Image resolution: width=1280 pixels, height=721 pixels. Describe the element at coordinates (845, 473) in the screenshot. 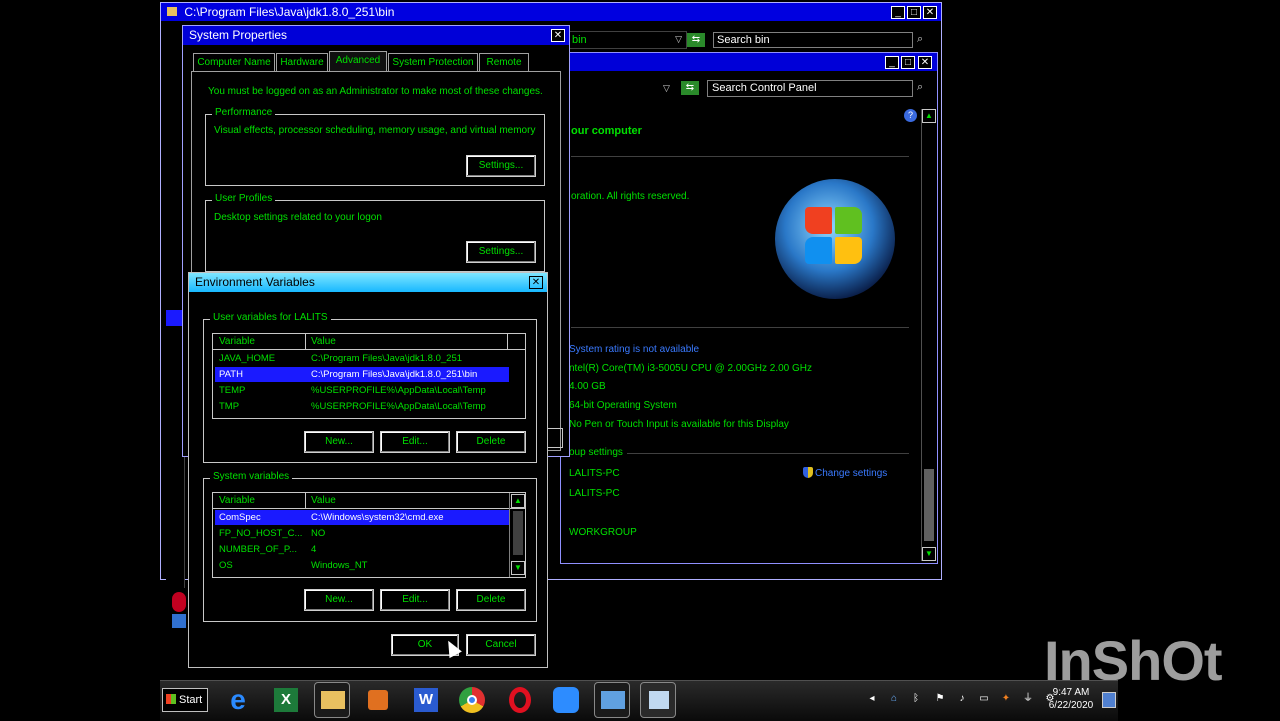

I see `change-settings-link: Change settings` at that location.